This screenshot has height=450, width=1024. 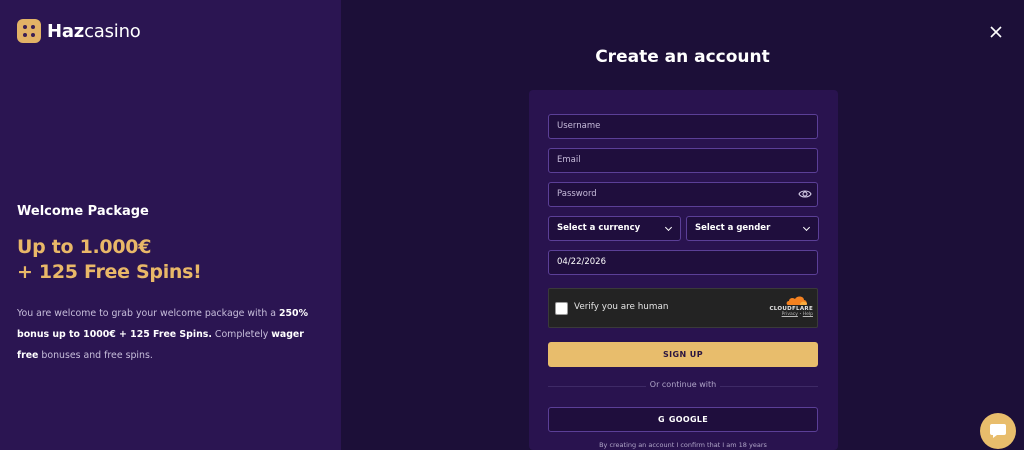 I want to click on password-input: Password, so click(x=683, y=194).